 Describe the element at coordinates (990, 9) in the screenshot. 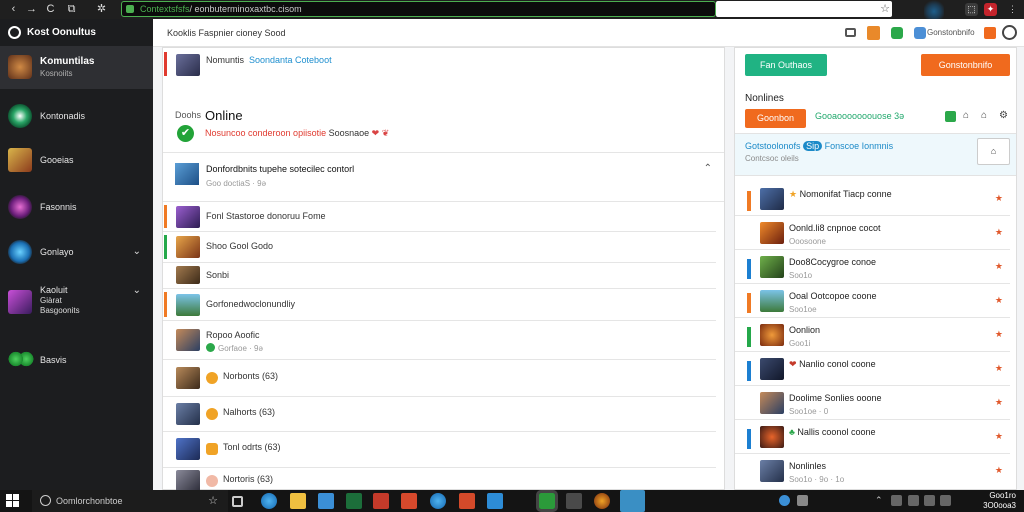

I see `red-extension-icon: ✦` at that location.